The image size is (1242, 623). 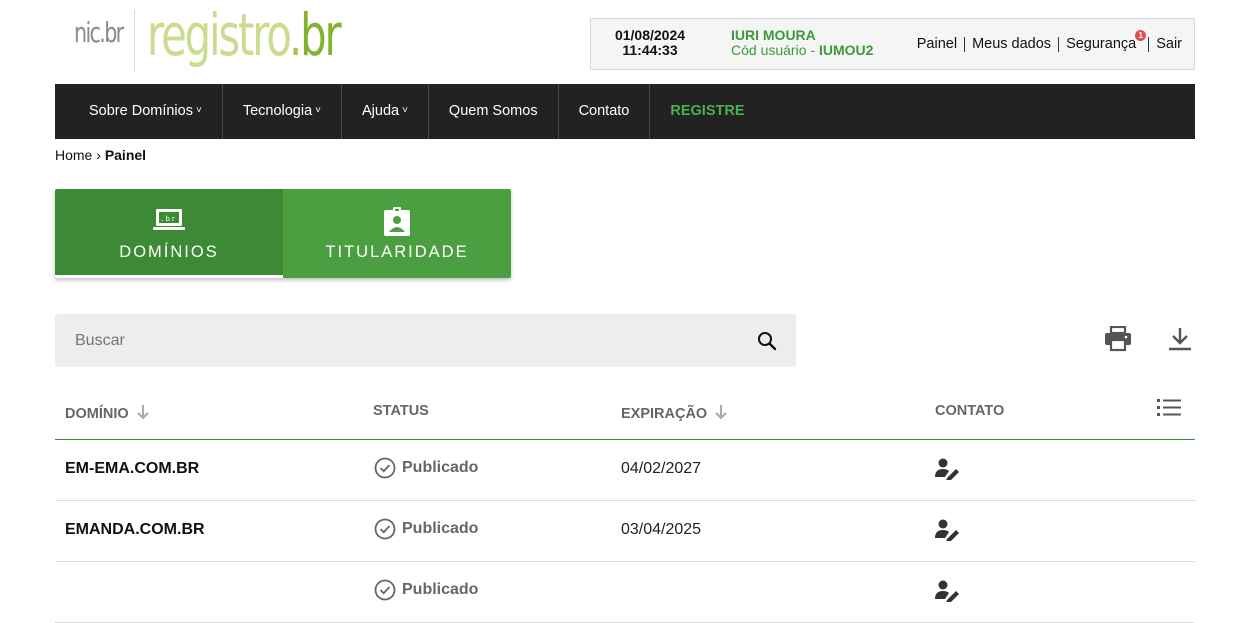 I want to click on user-code: Cód usuário - IUMOU2, so click(x=802, y=50).